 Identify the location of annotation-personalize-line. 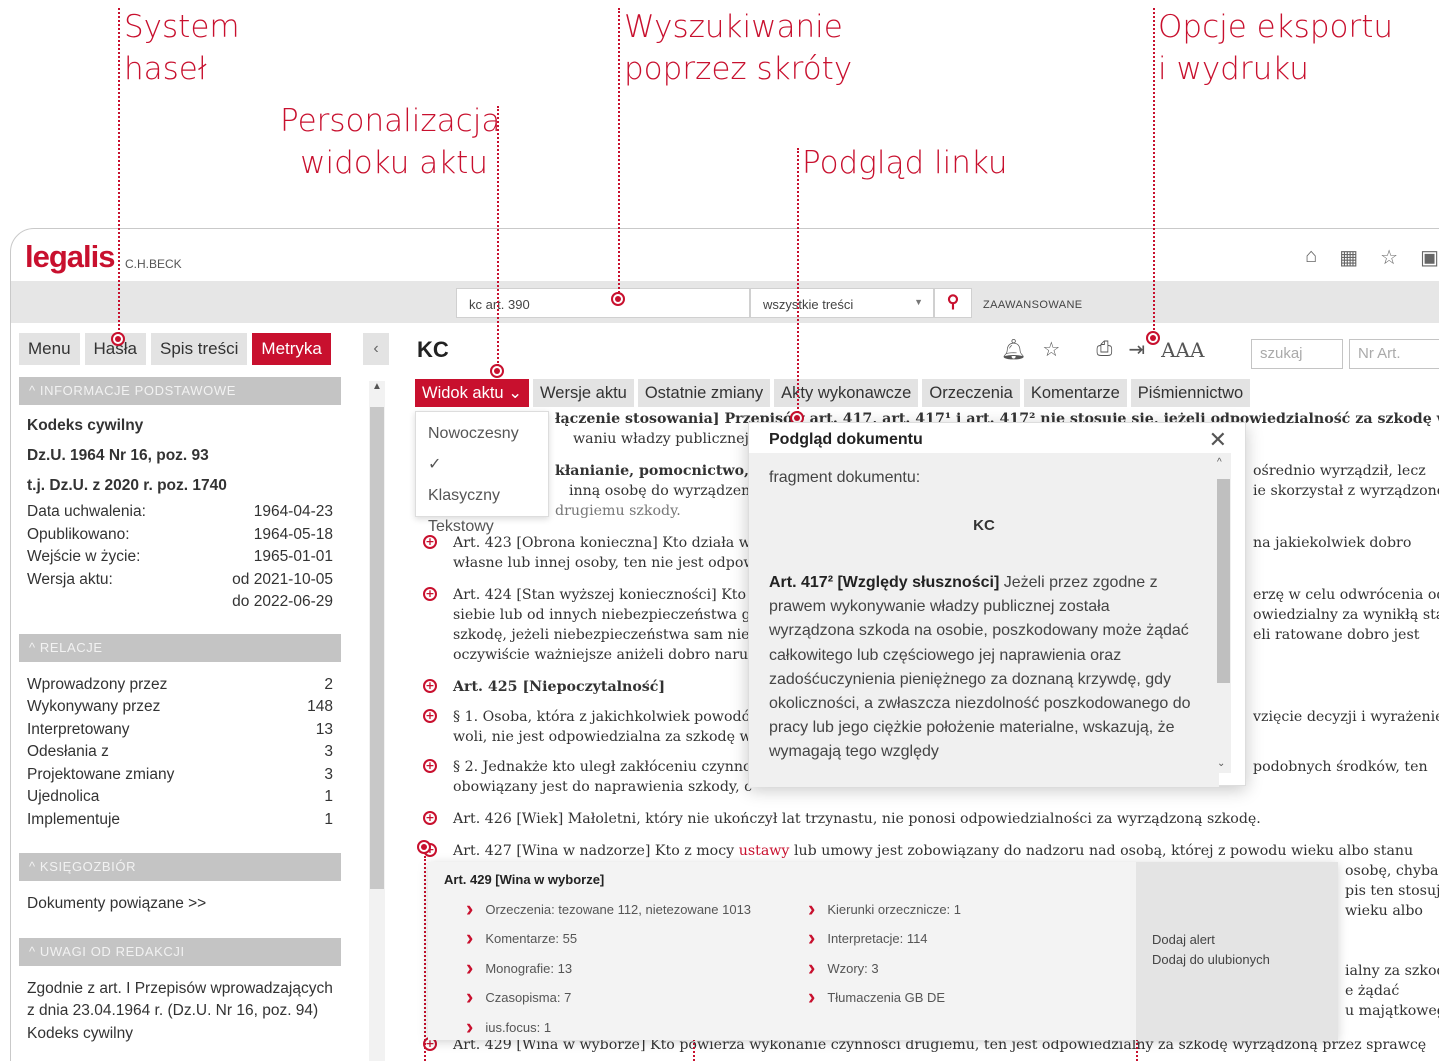
(498, 236).